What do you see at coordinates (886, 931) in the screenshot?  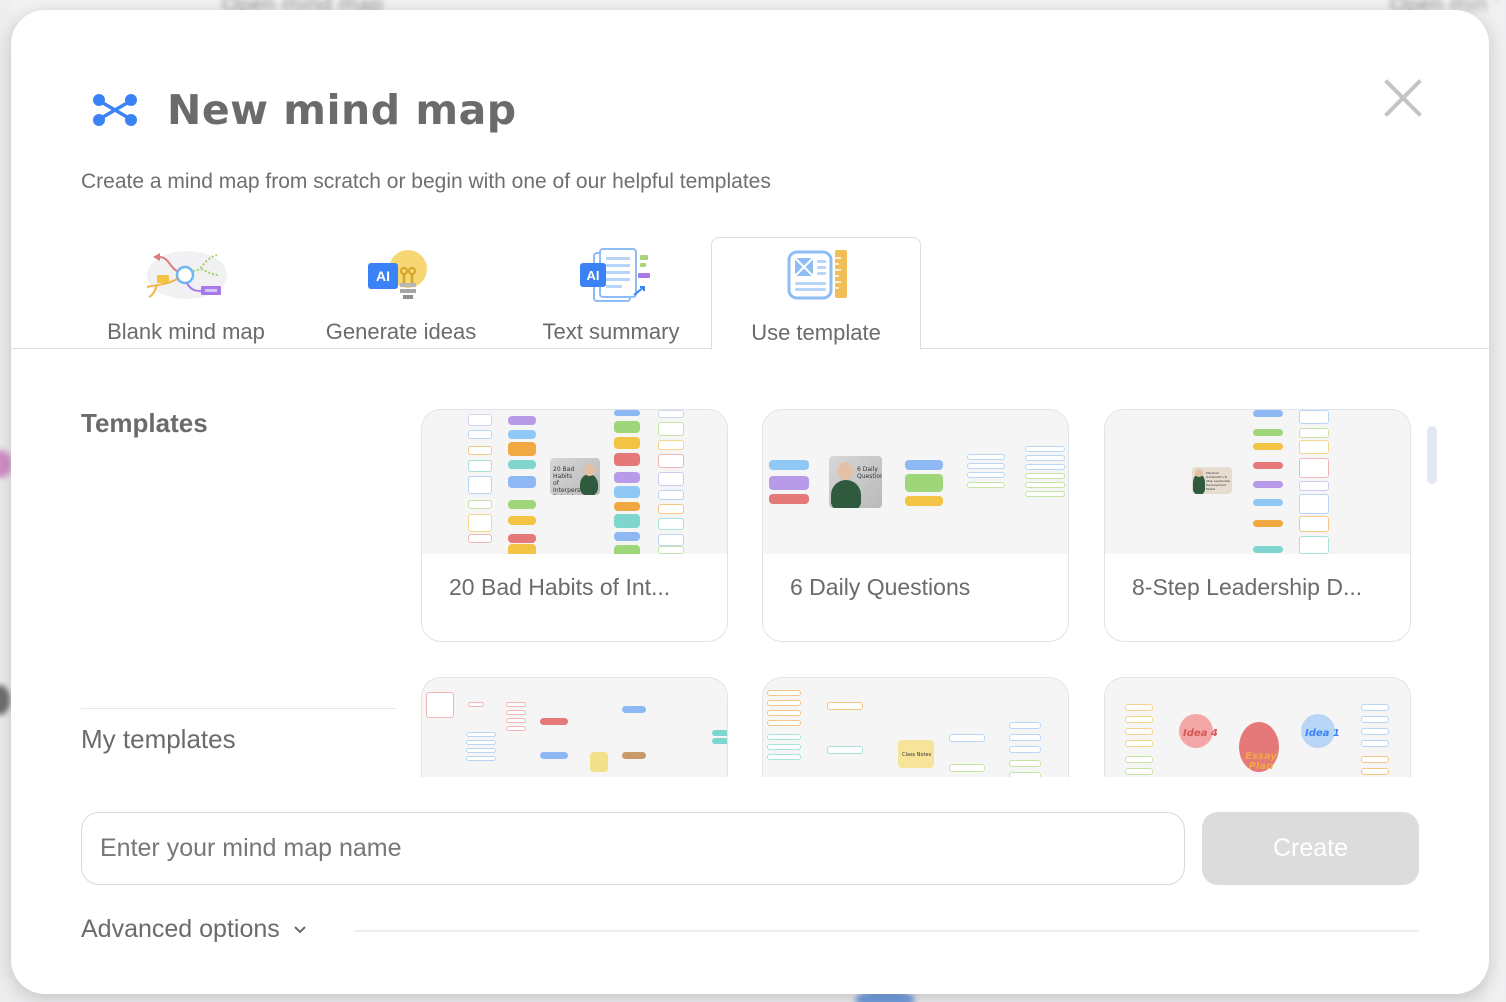 I see `advanced-options-divider` at bounding box center [886, 931].